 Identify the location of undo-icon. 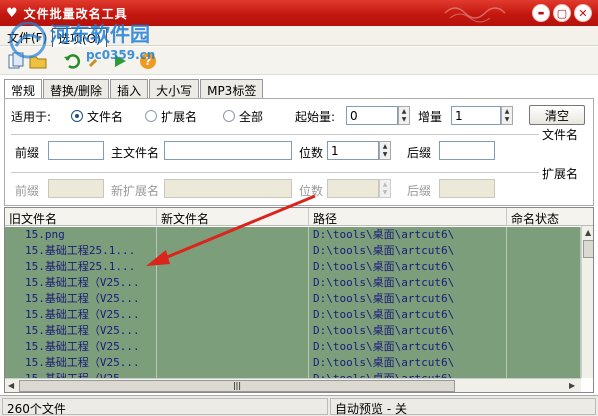
(72, 61).